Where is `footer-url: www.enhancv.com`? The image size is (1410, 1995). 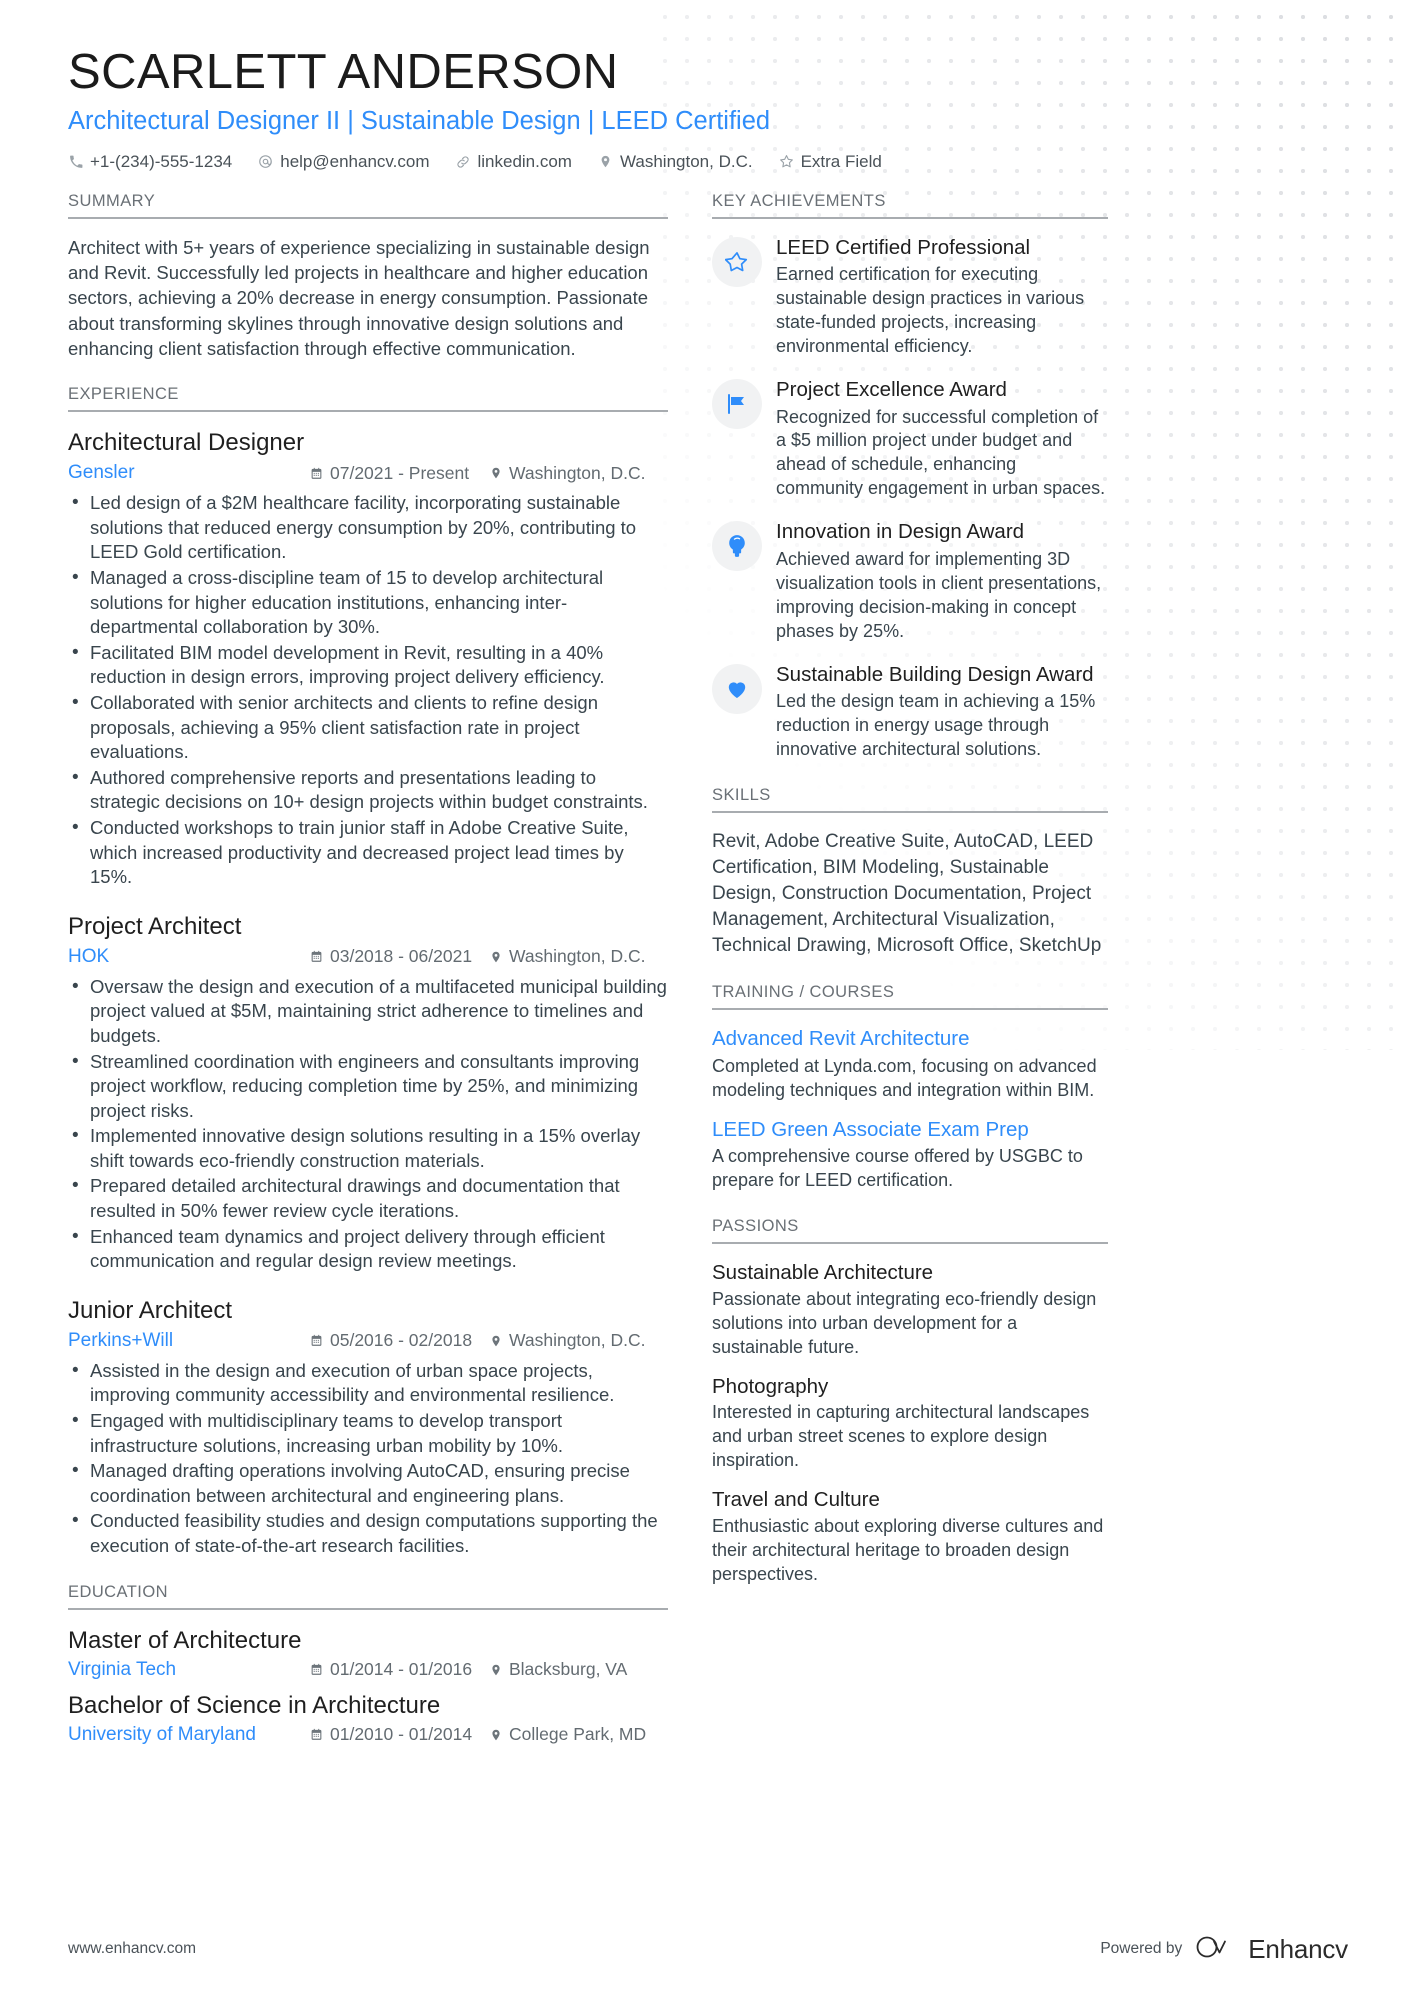 footer-url: www.enhancv.com is located at coordinates (132, 1949).